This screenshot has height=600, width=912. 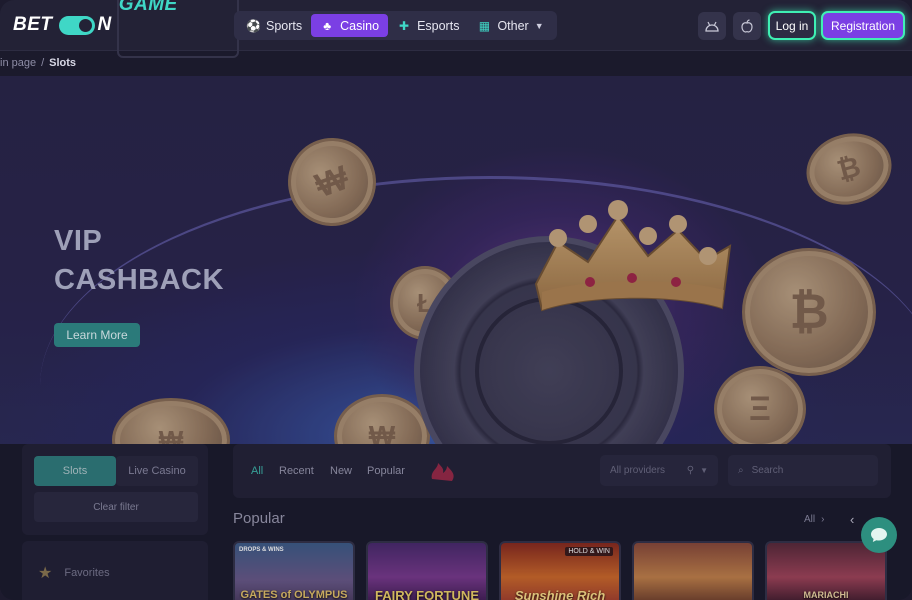 What do you see at coordinates (75, 471) in the screenshot?
I see `segment-slots: Slots` at bounding box center [75, 471].